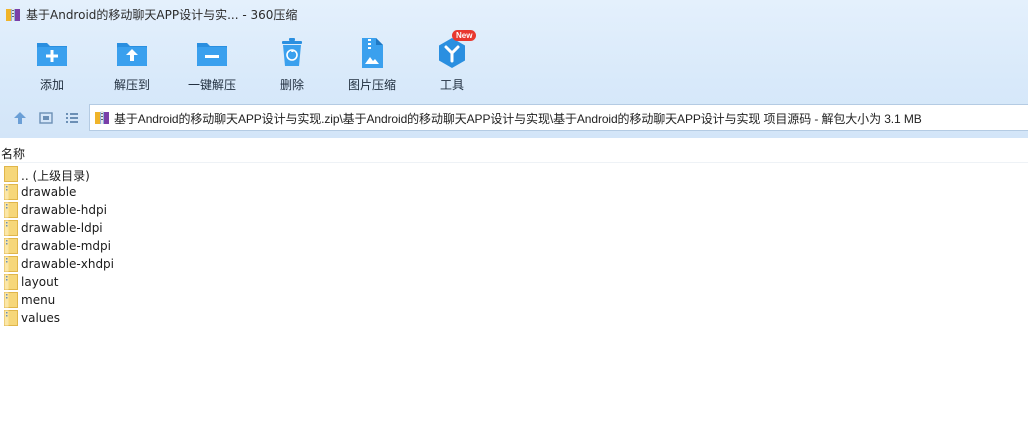 The width and height of the screenshot is (1028, 432). Describe the element at coordinates (291, 85) in the screenshot. I see `delete-label: 删除` at that location.